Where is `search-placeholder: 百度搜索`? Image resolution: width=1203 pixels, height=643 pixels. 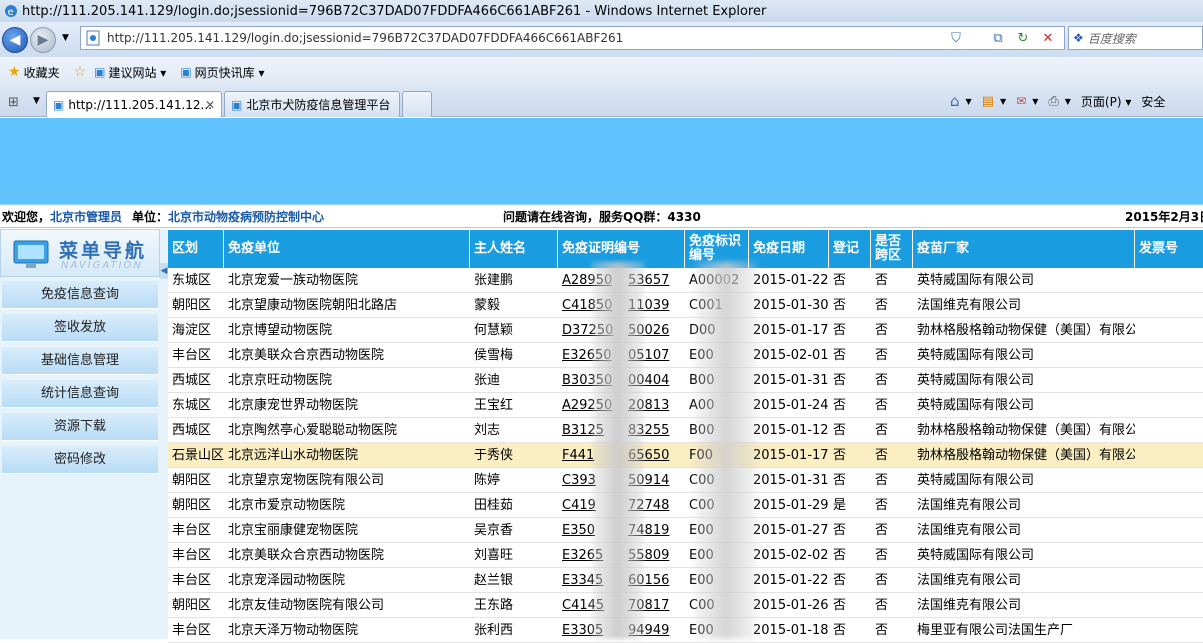 search-placeholder: 百度搜索 is located at coordinates (1111, 38).